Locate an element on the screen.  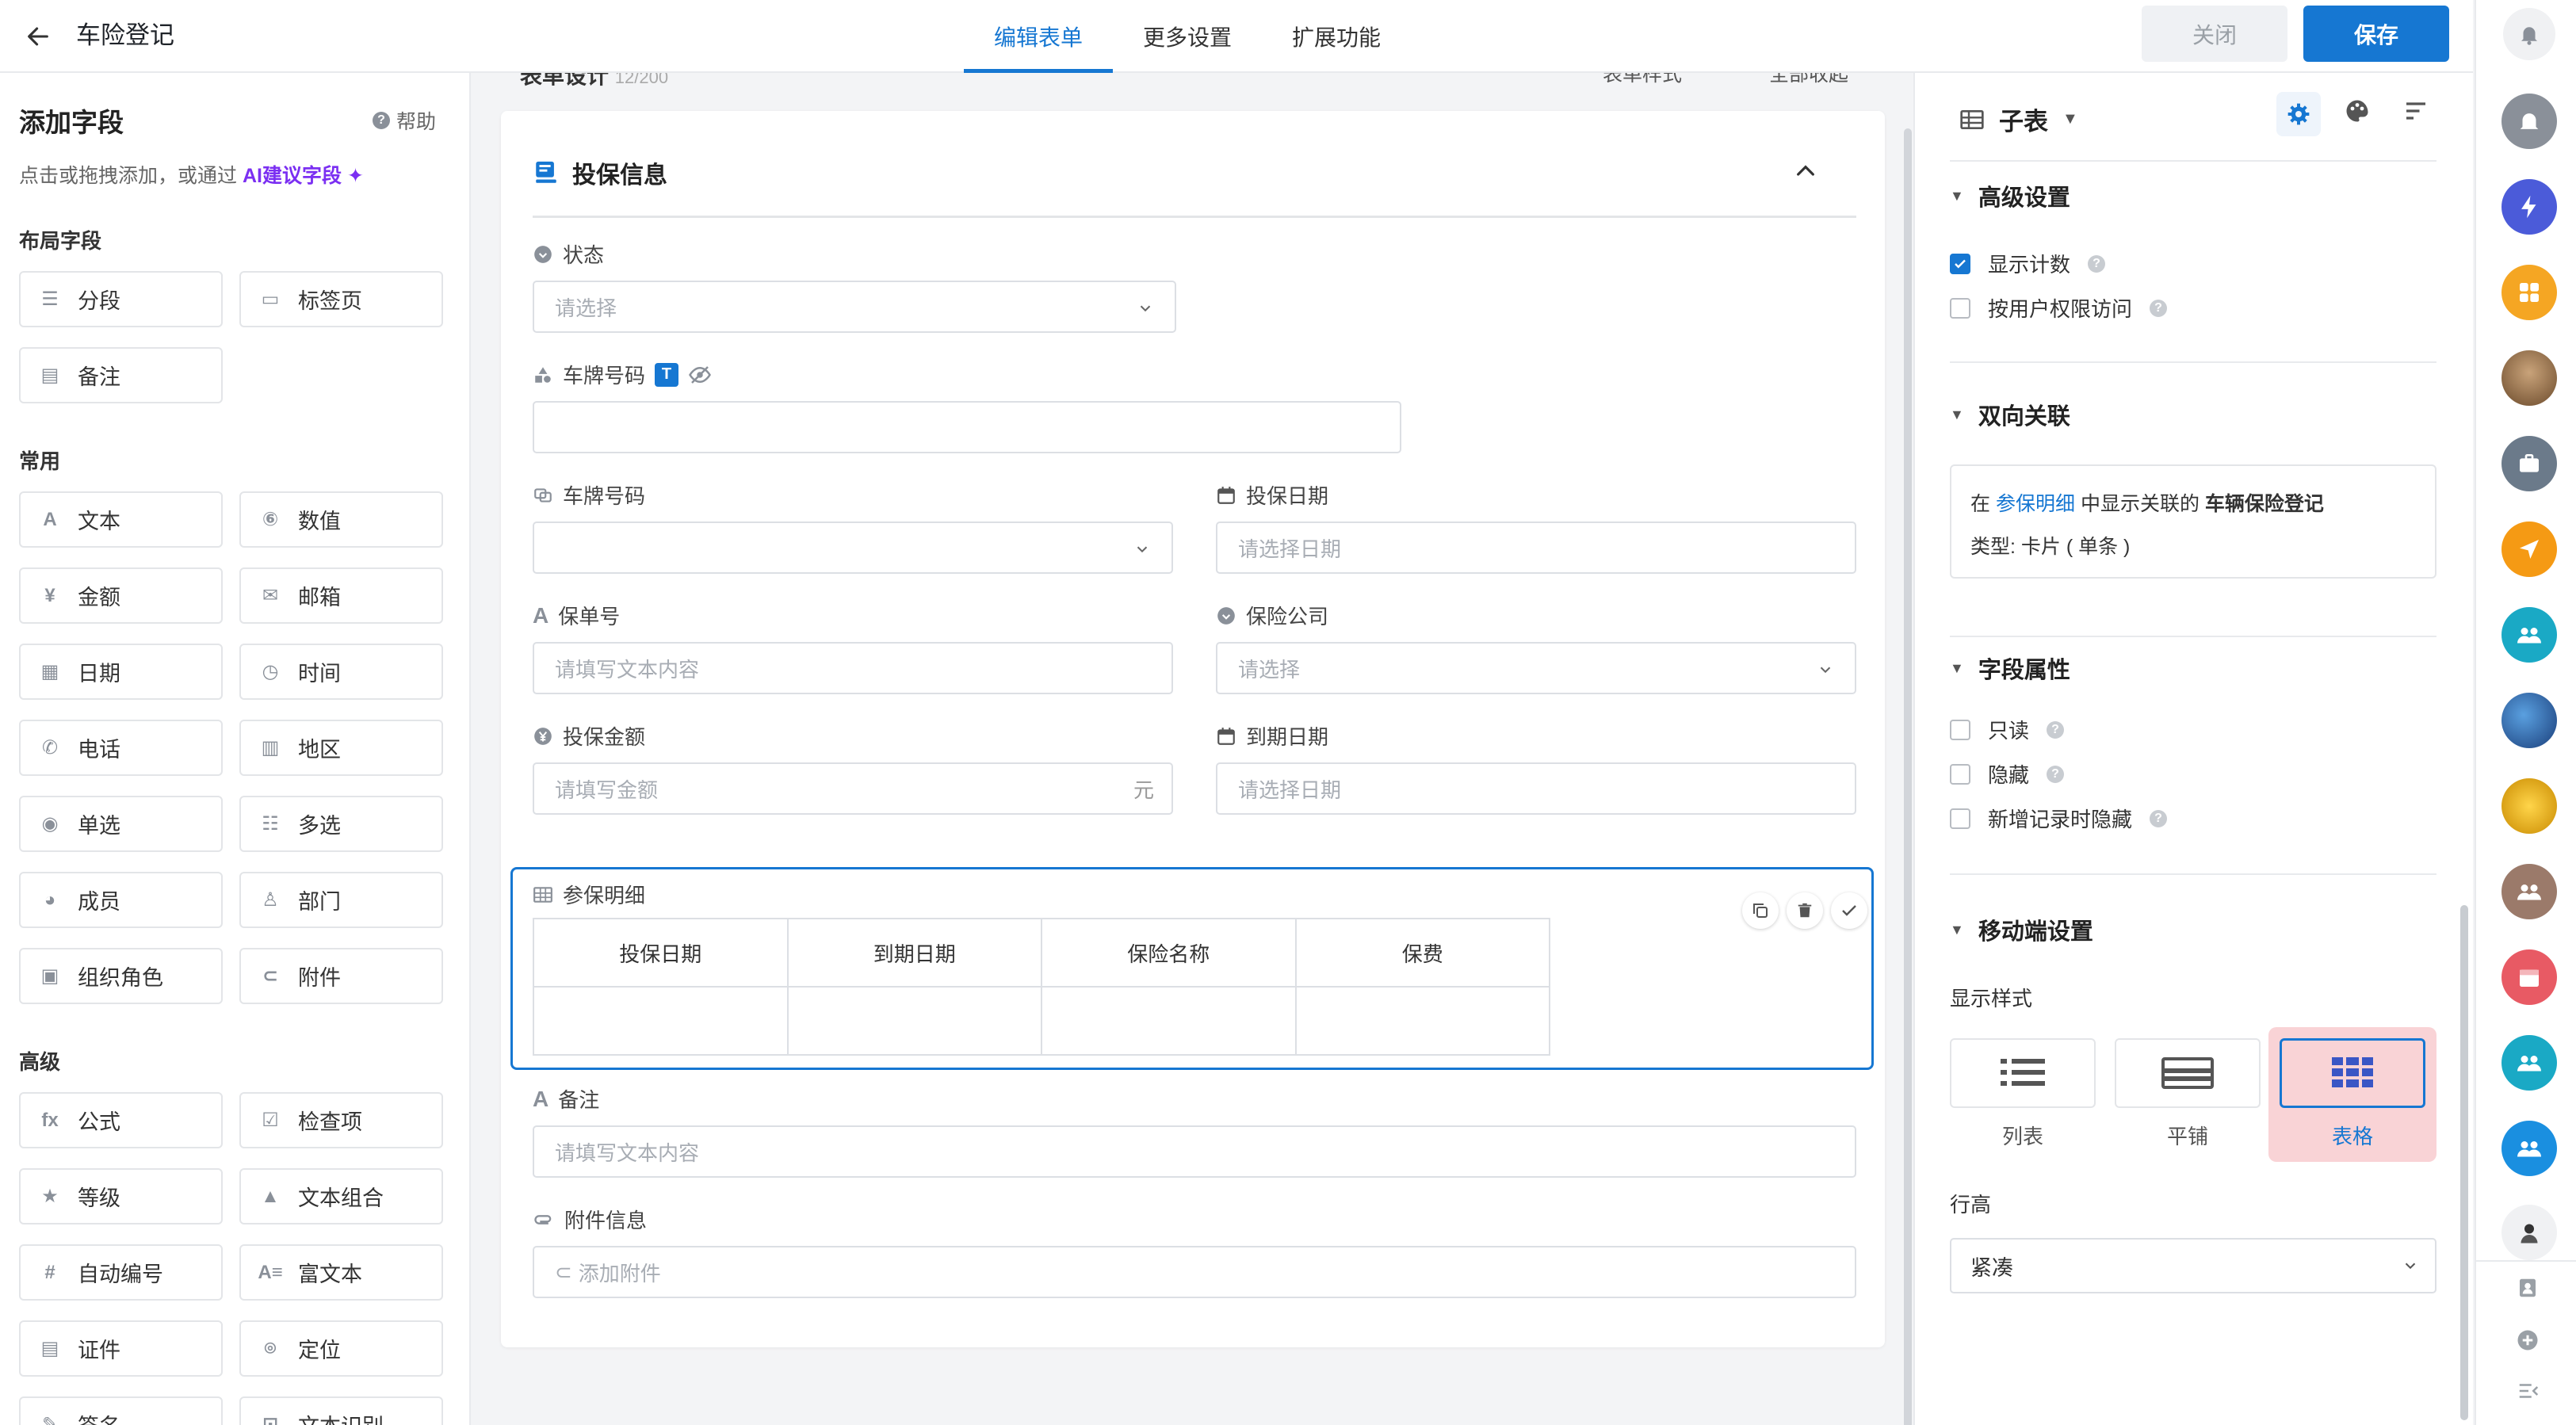
hidden-option: 隐藏 ? is located at coordinates (2007, 774).